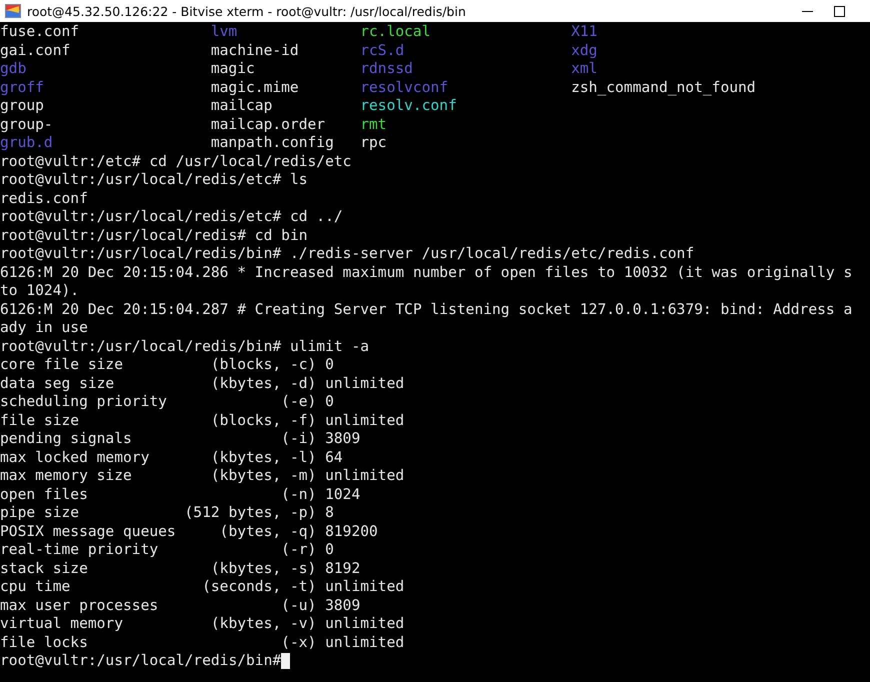 This screenshot has height=682, width=870. Describe the element at coordinates (180, 569) in the screenshot. I see `terminal-line: stack size (kbytes, -s) 8192` at that location.